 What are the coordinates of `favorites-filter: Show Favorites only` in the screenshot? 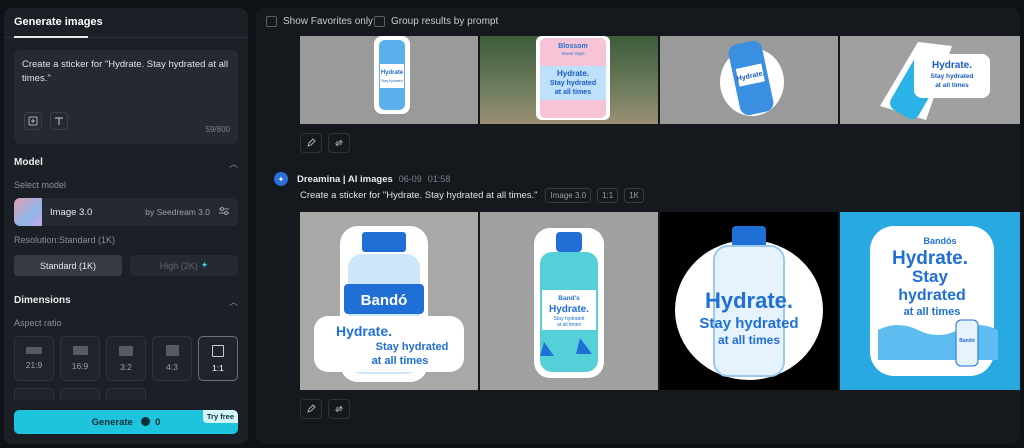 It's located at (319, 21).